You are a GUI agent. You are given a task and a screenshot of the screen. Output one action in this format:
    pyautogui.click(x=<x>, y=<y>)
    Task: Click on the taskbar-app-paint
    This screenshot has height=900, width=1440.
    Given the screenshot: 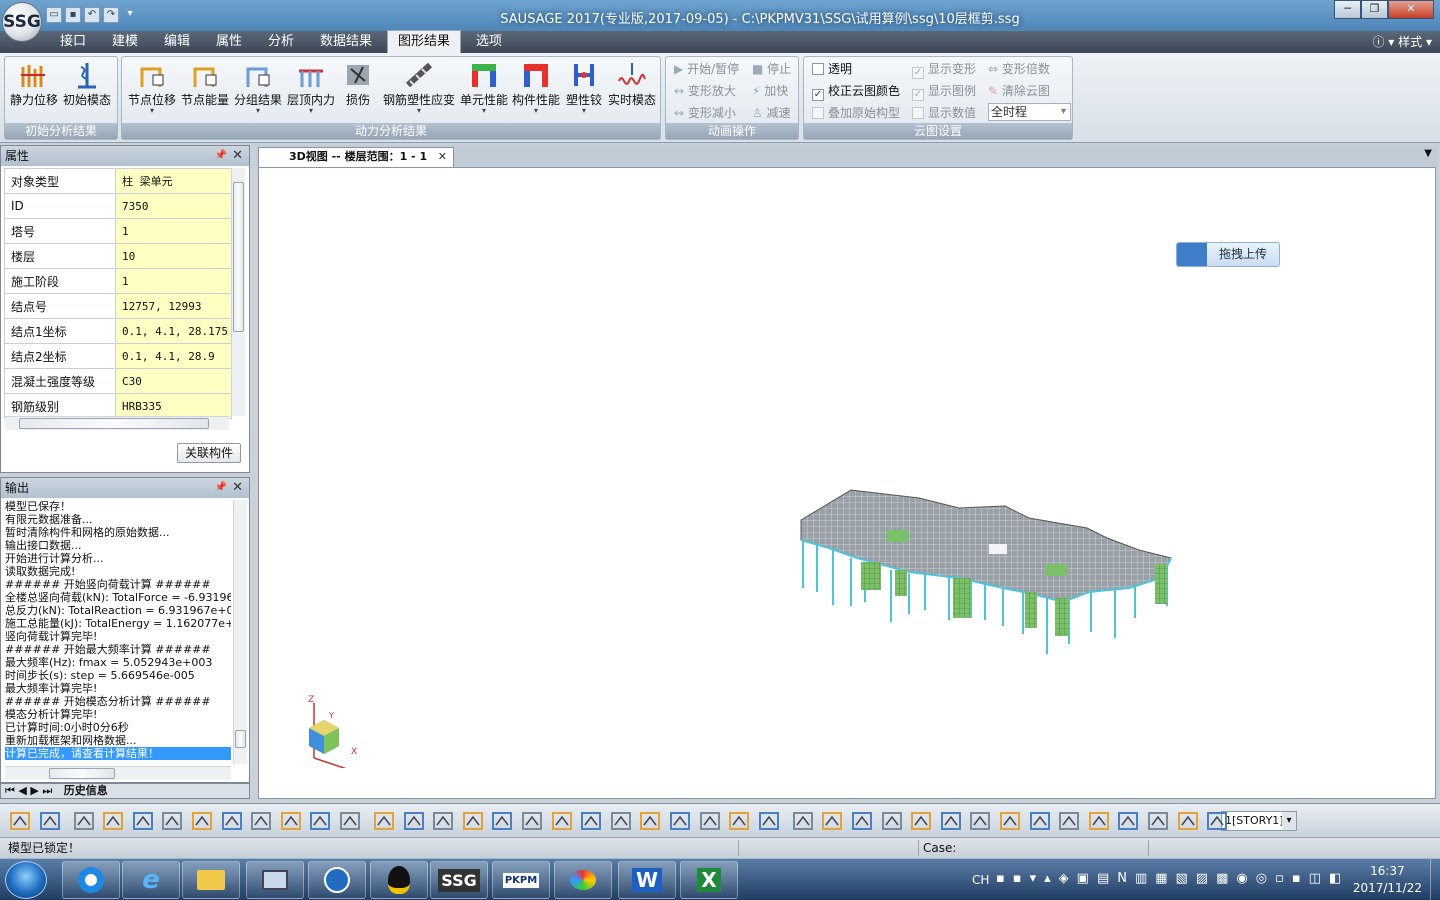 What is the action you would take?
    pyautogui.click(x=583, y=880)
    